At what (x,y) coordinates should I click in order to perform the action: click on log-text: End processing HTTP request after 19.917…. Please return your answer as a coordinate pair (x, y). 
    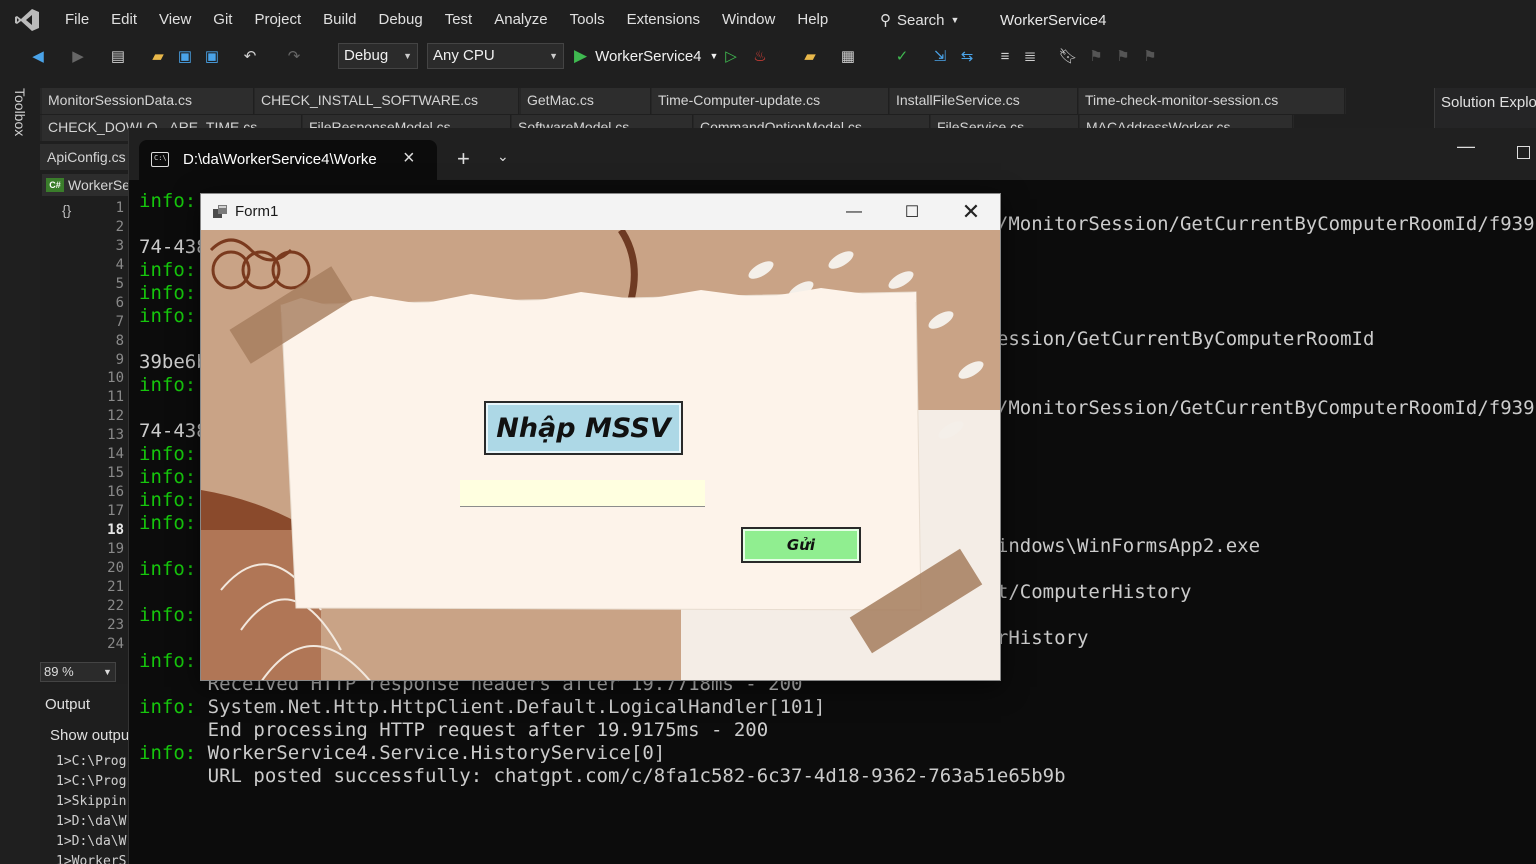
    Looking at the image, I should click on (454, 730).